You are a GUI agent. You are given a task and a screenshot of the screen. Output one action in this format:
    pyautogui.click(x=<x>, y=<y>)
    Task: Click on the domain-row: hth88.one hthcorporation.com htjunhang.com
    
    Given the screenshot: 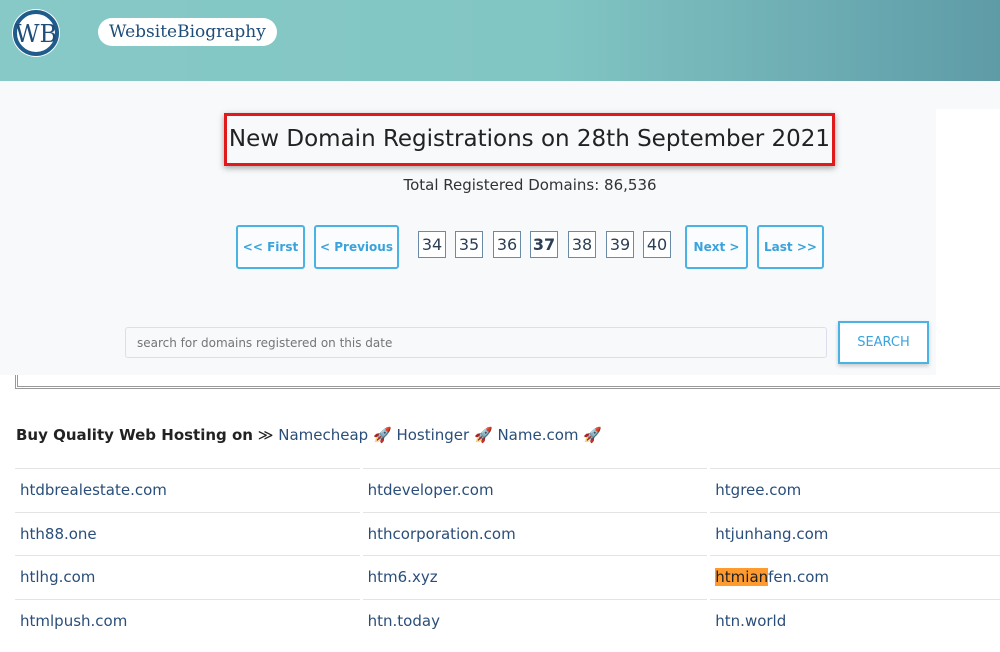 What is the action you would take?
    pyautogui.click(x=507, y=533)
    